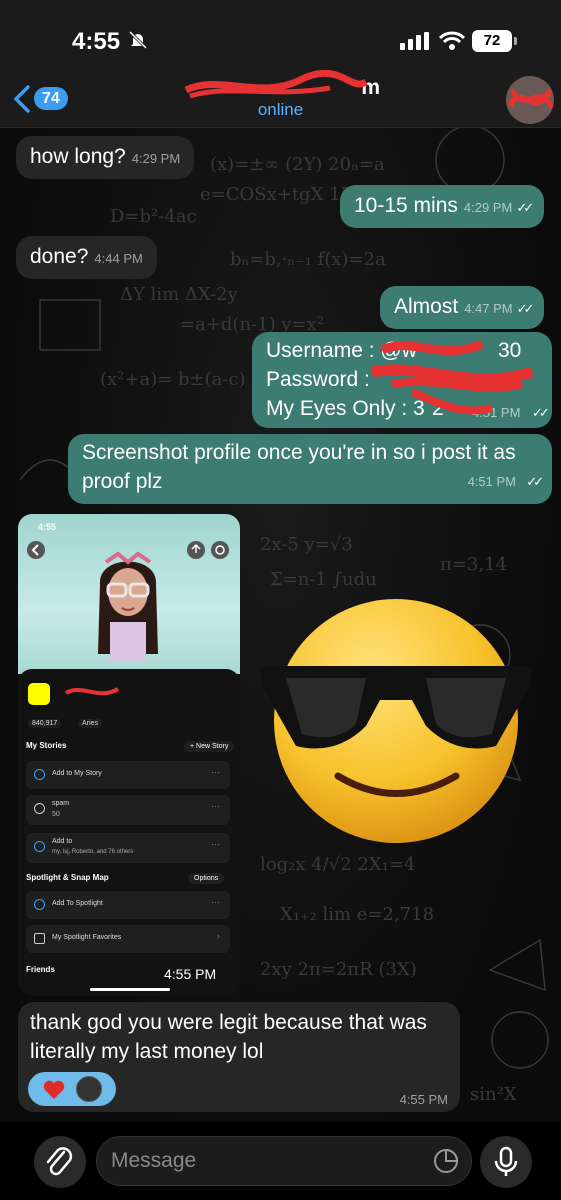 The image size is (561, 1200). Describe the element at coordinates (153, 216) in the screenshot. I see `svg-text: D=b²-4ac` at that location.